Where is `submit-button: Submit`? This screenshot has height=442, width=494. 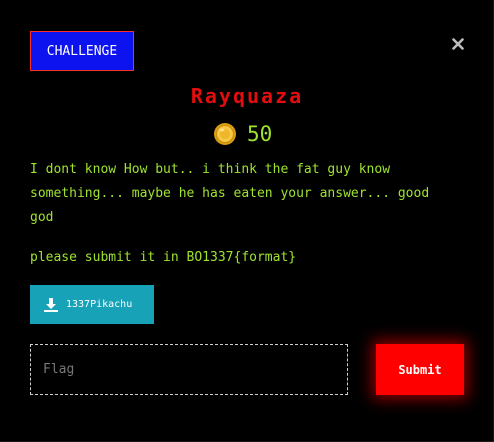 submit-button: Submit is located at coordinates (420, 369).